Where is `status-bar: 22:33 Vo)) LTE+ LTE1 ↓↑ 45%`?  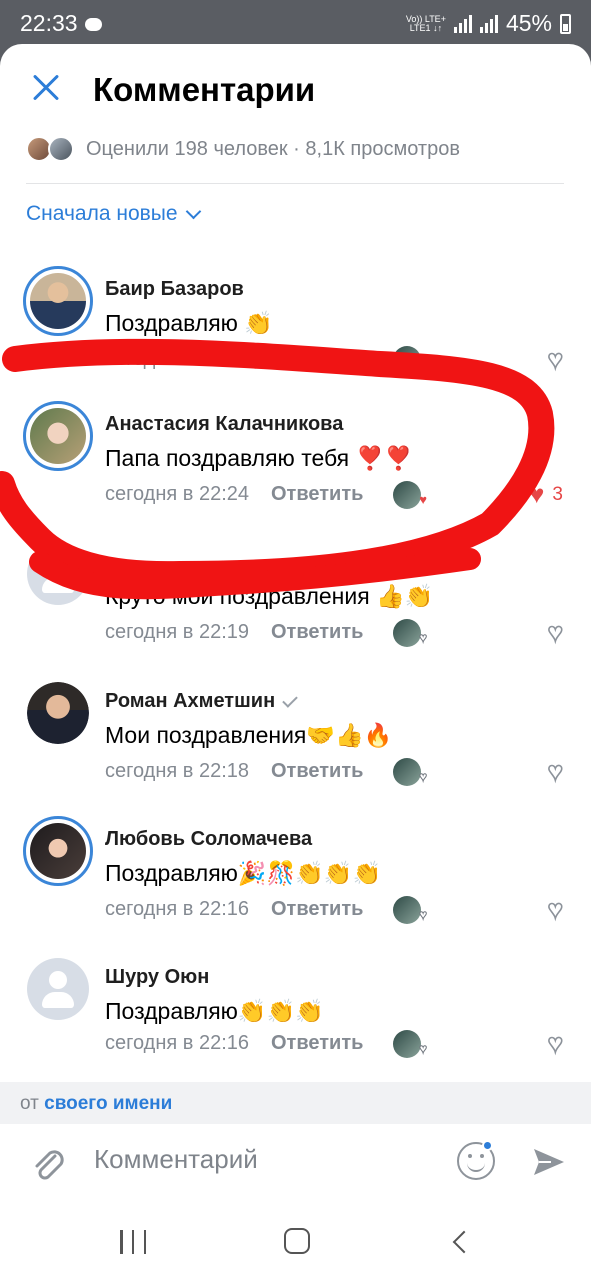 status-bar: 22:33 Vo)) LTE+ LTE1 ↓↑ 45% is located at coordinates (295, 24).